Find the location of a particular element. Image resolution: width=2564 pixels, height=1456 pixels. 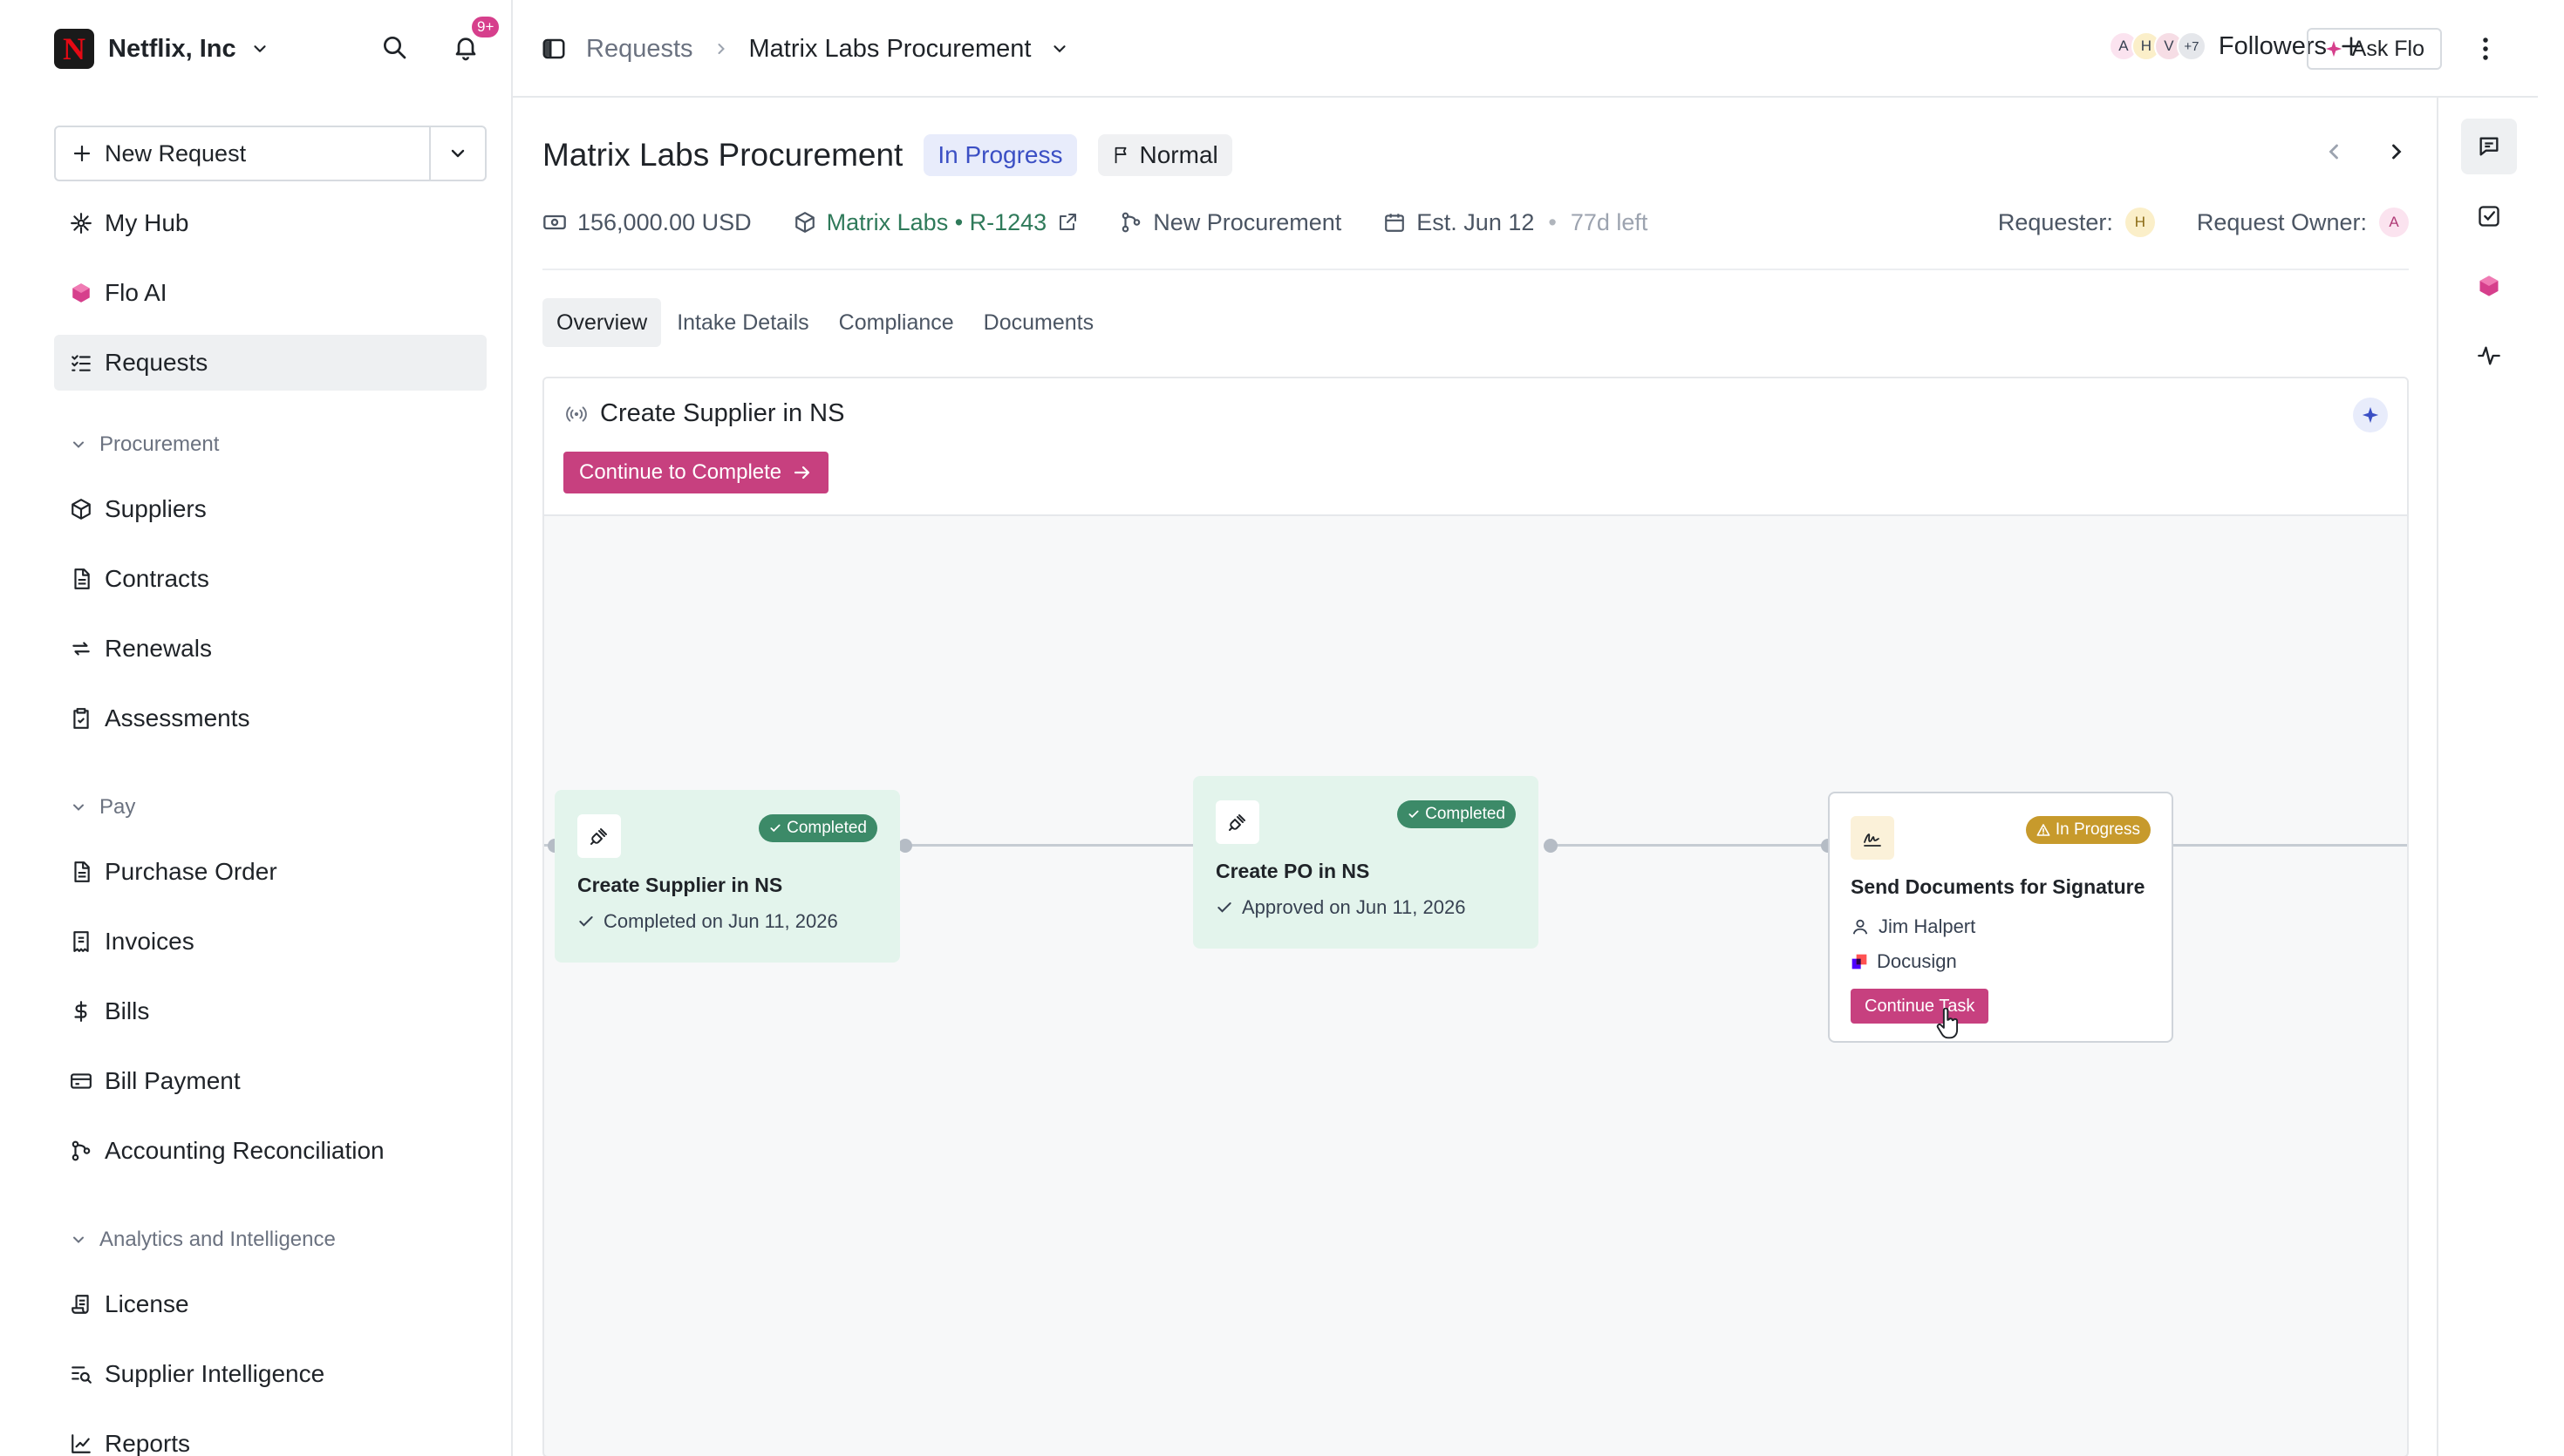

sidebar-item-my-hub: My Hub is located at coordinates (270, 223).